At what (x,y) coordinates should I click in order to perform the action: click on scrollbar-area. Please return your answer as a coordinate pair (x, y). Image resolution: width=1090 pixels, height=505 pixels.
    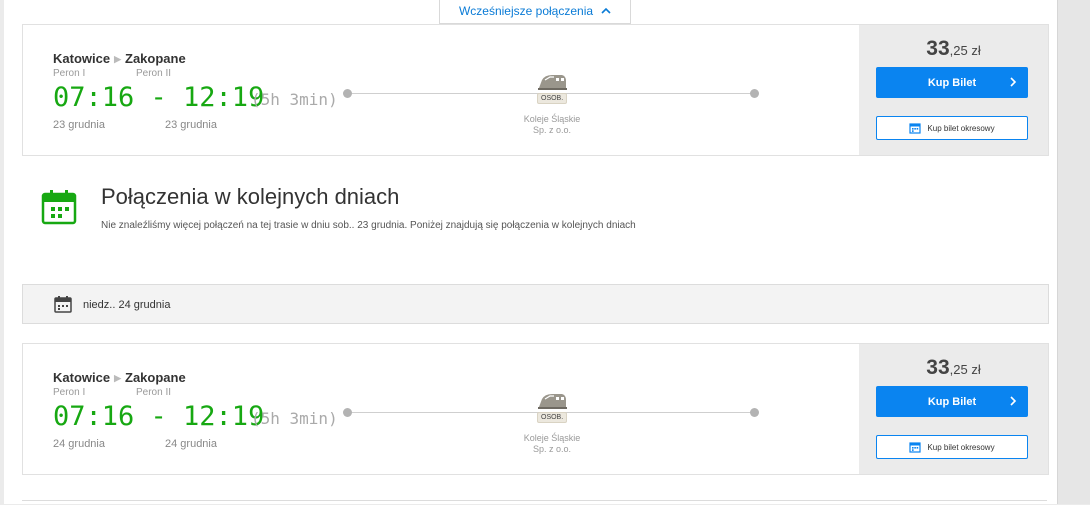
    Looking at the image, I should click on (1073, 252).